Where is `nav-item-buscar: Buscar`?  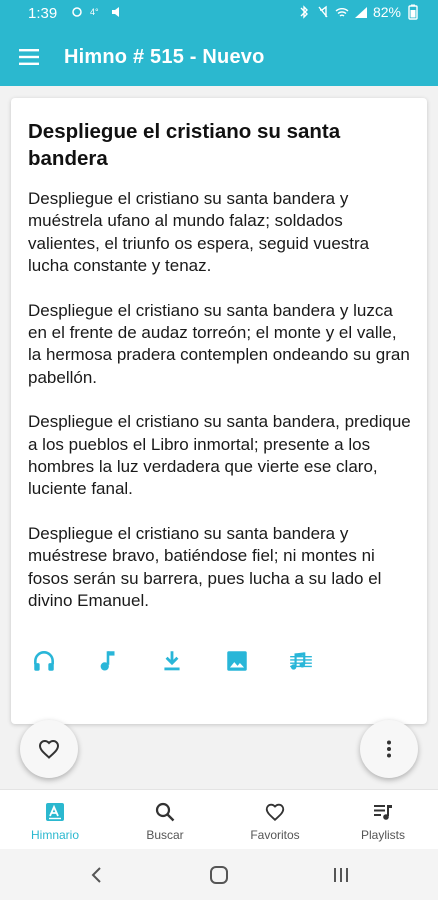 nav-item-buscar: Buscar is located at coordinates (165, 820).